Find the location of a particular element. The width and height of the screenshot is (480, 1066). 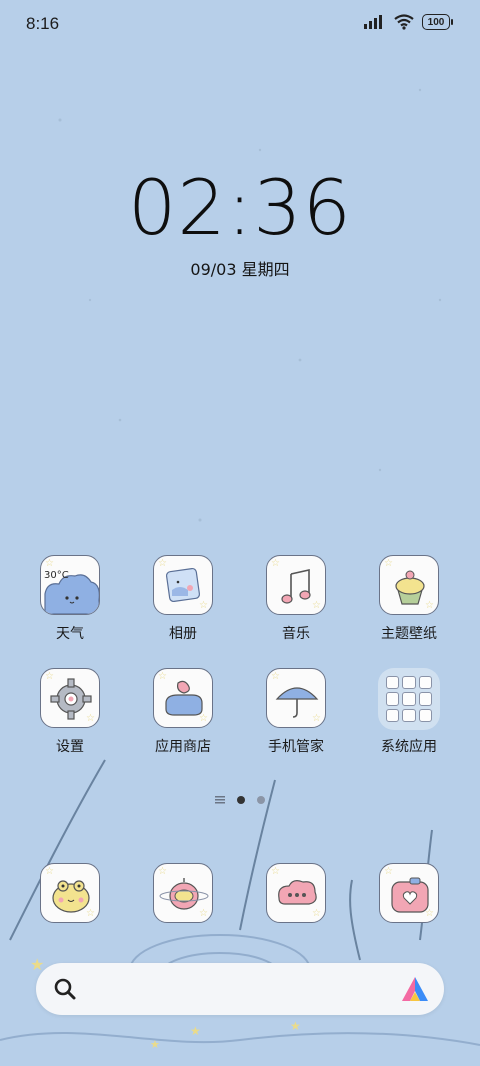

frog-icon: ☆ ☆ is located at coordinates (70, 893).